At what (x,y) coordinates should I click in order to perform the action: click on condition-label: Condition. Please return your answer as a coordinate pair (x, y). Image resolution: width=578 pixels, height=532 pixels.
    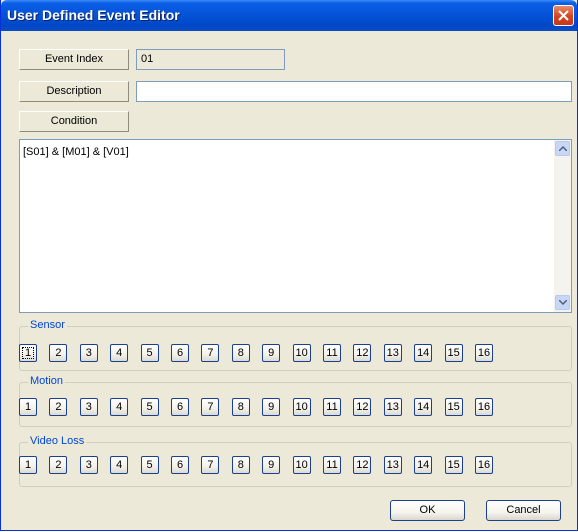
    Looking at the image, I should click on (74, 121).